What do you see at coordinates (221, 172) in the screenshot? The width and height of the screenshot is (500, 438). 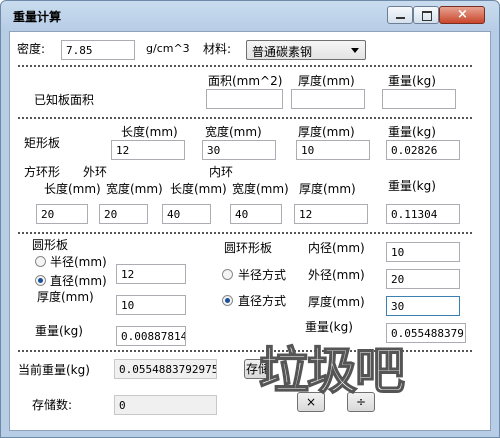 I see `inner-ring-label: 内环` at bounding box center [221, 172].